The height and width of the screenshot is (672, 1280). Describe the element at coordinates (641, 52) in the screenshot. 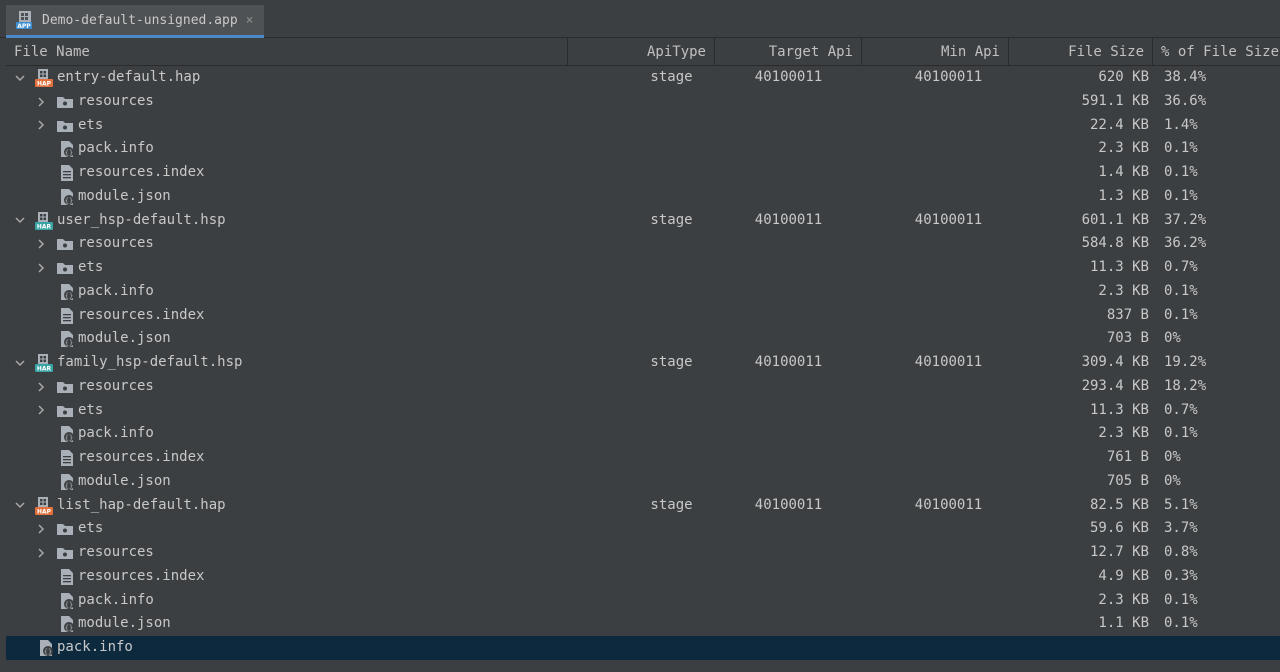

I see `column-header-api-type: ApiType` at that location.